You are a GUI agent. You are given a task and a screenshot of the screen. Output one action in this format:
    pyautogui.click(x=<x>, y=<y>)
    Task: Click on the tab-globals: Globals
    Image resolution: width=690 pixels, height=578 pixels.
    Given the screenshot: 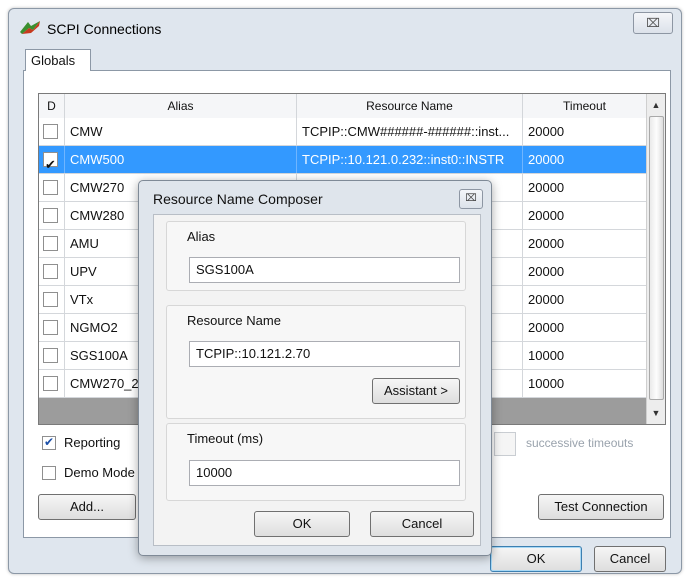 What is the action you would take?
    pyautogui.click(x=58, y=60)
    